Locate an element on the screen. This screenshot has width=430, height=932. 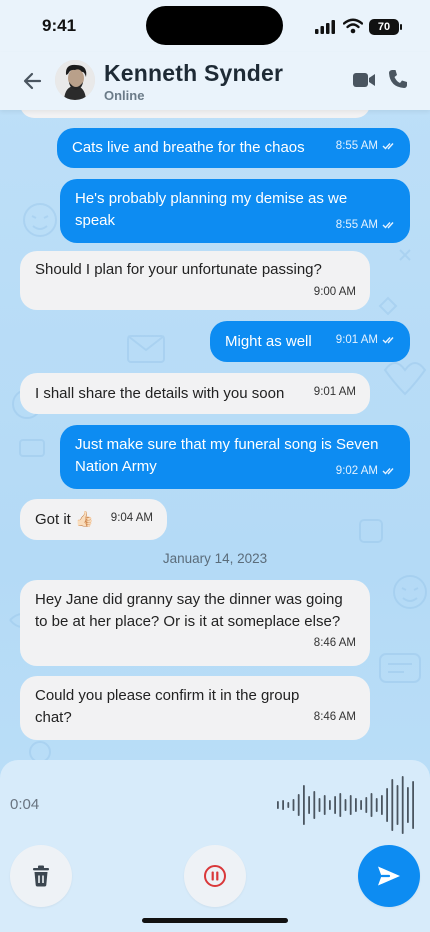
pause-icon is located at coordinates (215, 876).